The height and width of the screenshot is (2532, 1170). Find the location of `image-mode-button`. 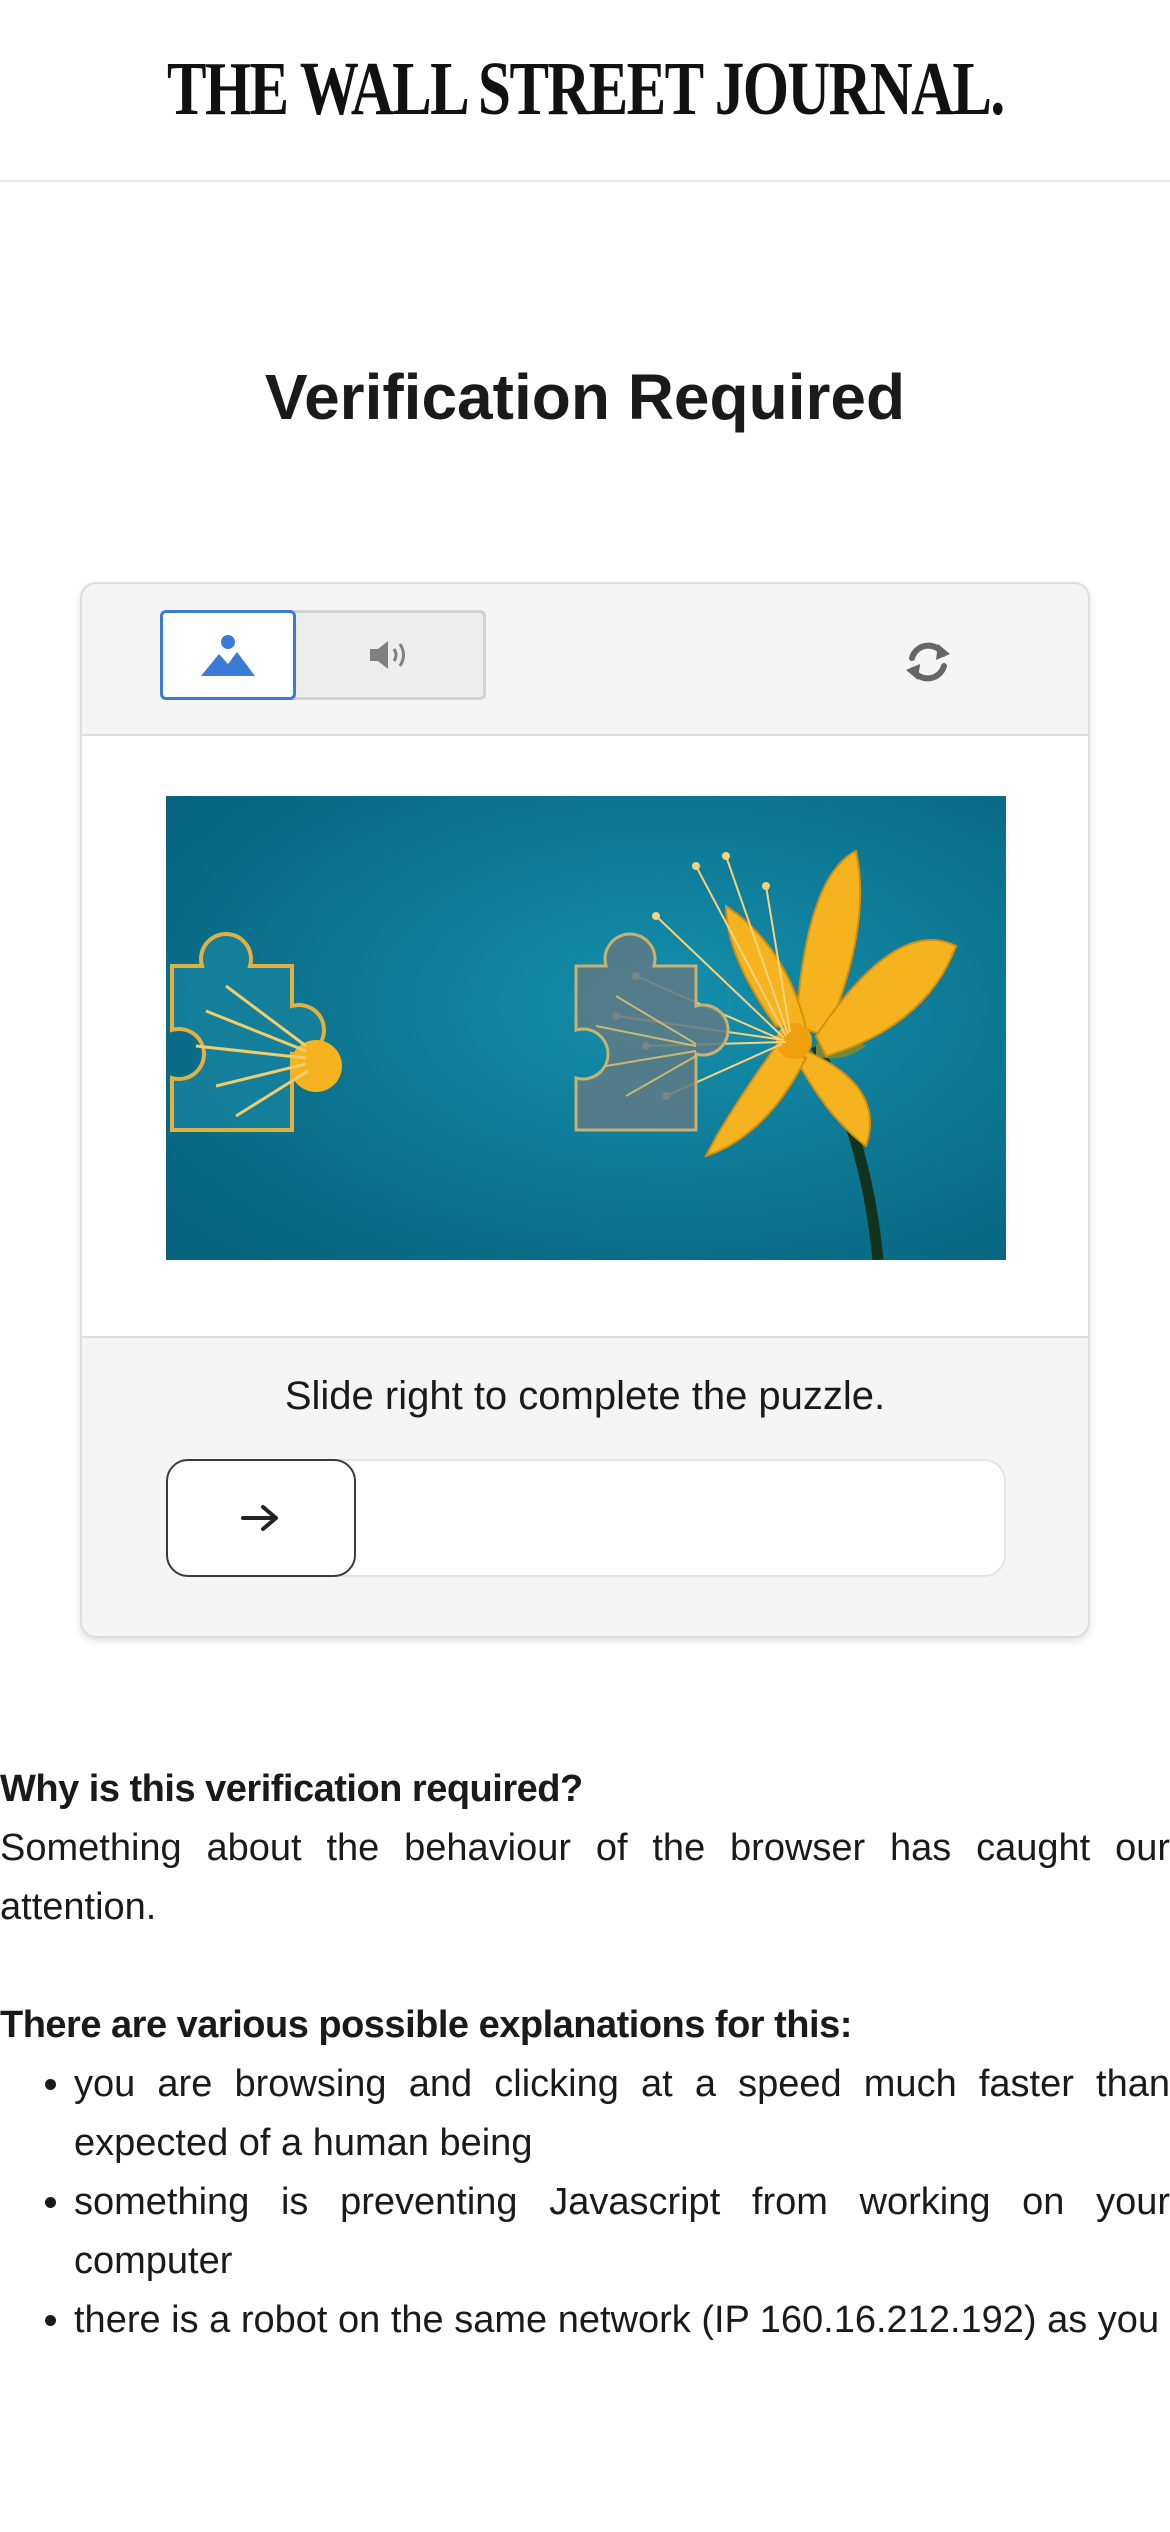

image-mode-button is located at coordinates (228, 655).